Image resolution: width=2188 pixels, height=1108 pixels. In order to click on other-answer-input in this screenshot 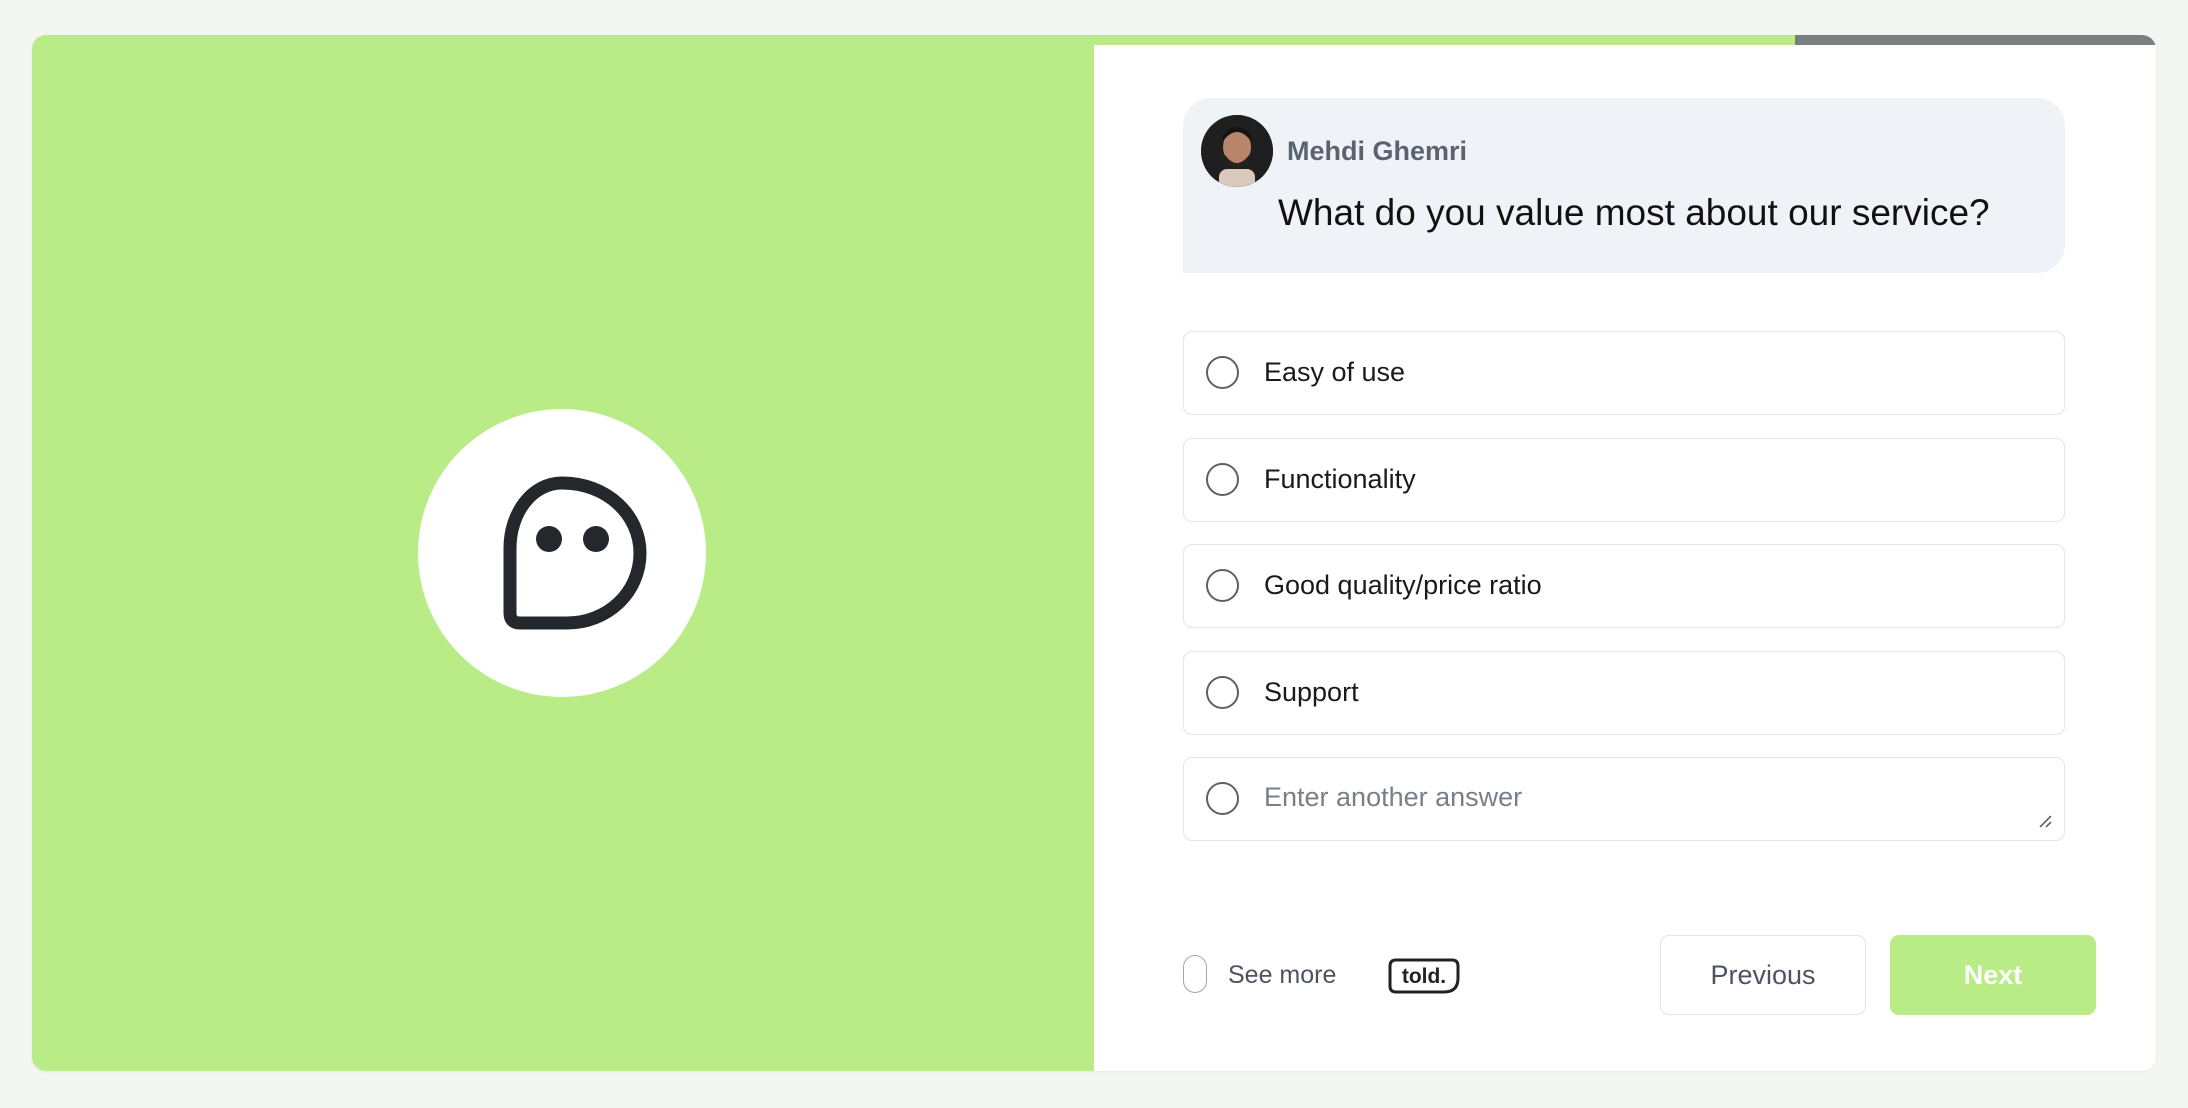, I will do `click(1644, 799)`.